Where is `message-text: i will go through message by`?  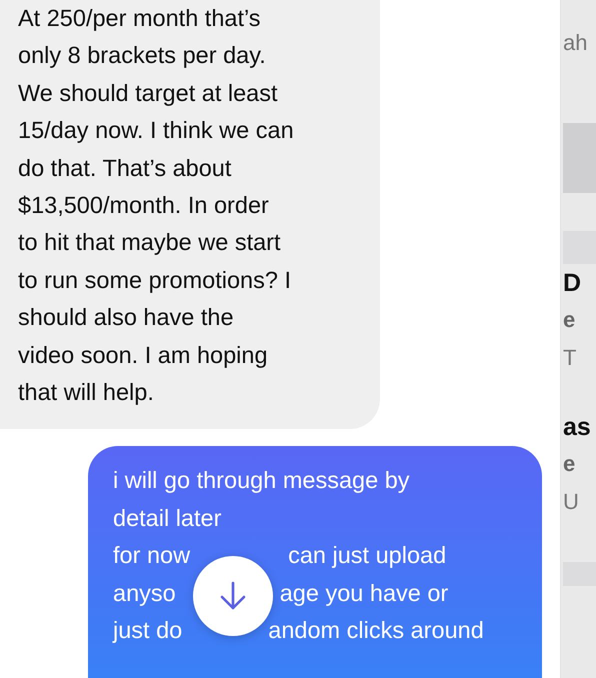
message-text: i will go through message by is located at coordinates (261, 481).